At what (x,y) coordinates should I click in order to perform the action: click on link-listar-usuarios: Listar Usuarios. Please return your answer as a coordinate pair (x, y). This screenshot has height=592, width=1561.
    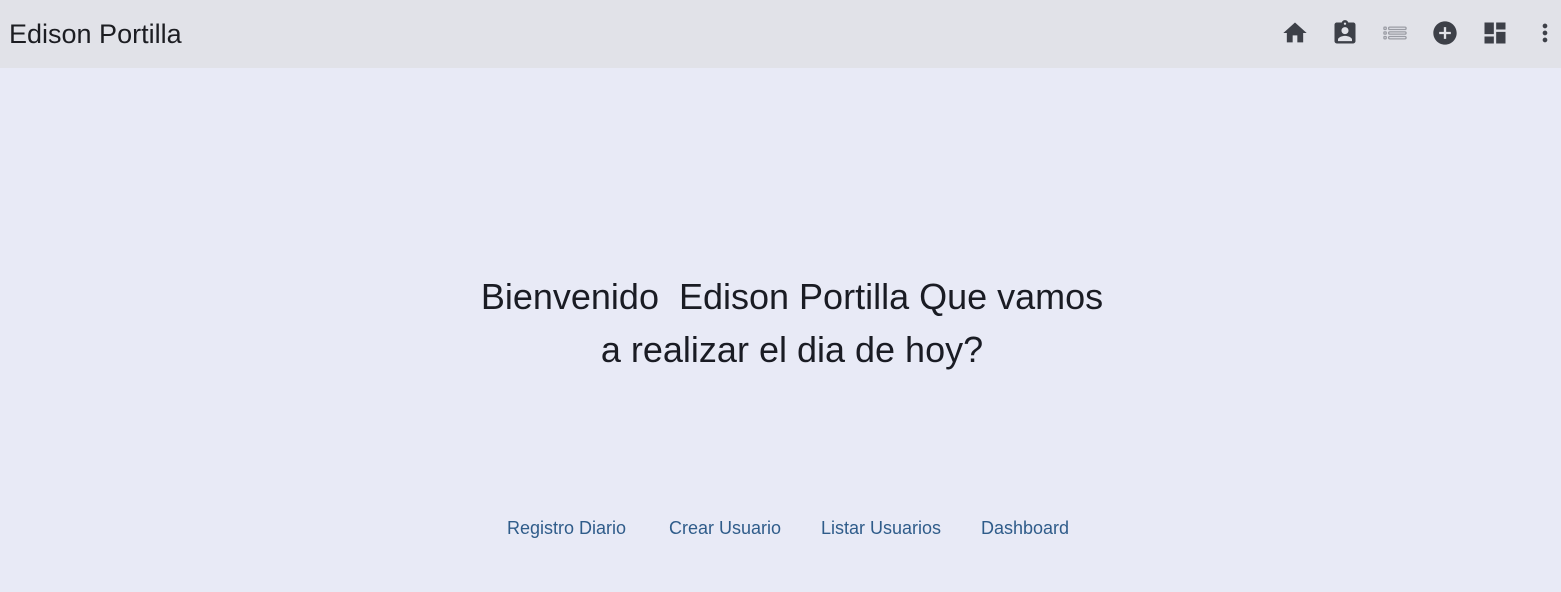
    Looking at the image, I should click on (881, 528).